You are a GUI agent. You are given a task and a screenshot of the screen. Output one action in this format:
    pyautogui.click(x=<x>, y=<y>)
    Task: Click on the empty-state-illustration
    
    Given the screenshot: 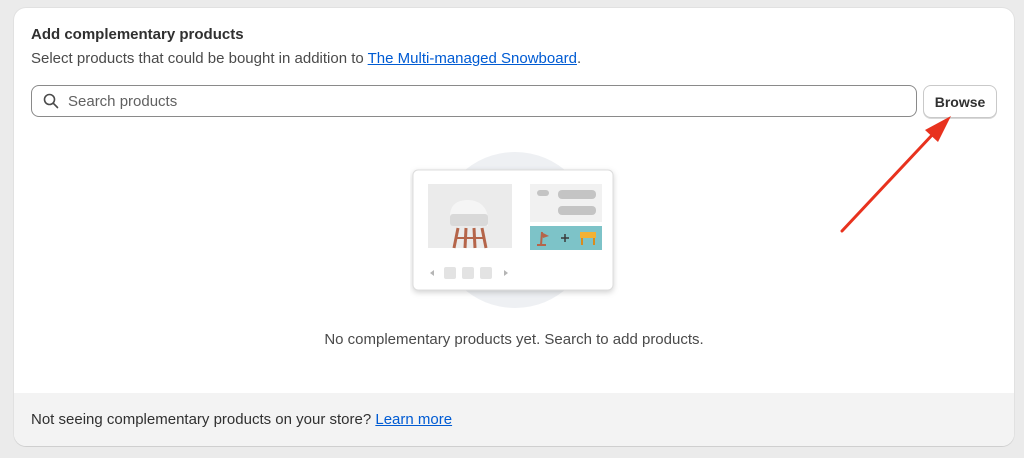 What is the action you would take?
    pyautogui.click(x=515, y=230)
    